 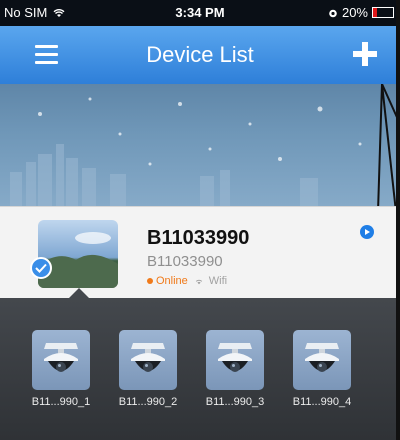 I want to click on device-name: B11033990, so click(x=198, y=238).